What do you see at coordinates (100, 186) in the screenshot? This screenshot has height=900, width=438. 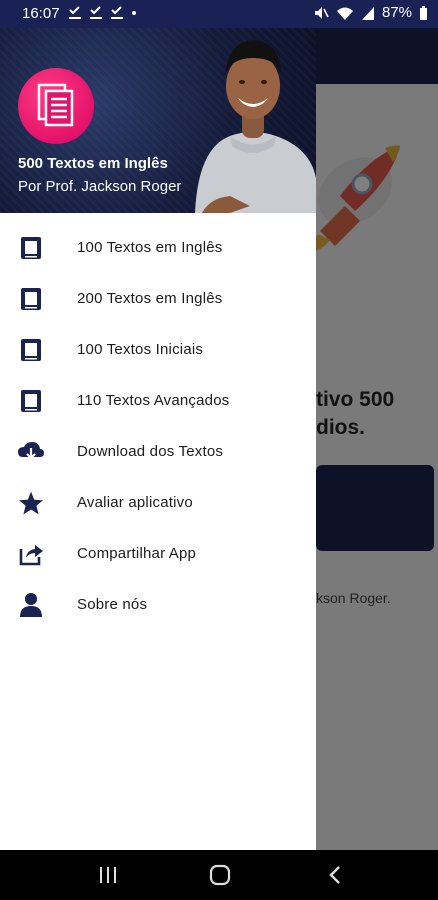 I see `drawer-subtitle: Por Prof. Jackson Roger` at bounding box center [100, 186].